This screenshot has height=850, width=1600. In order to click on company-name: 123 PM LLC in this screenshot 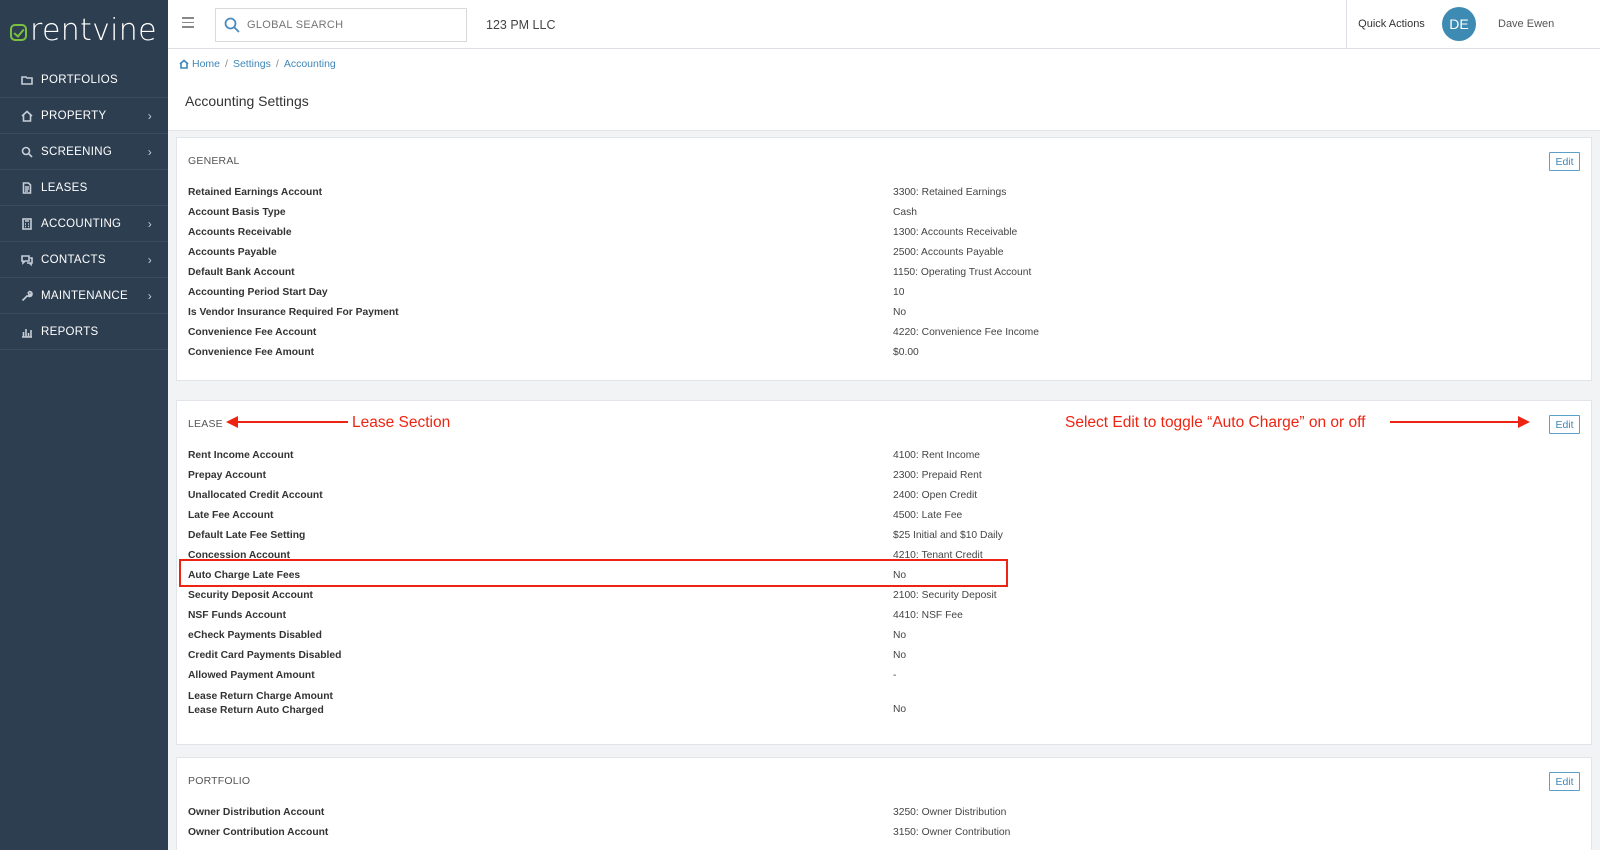, I will do `click(521, 25)`.